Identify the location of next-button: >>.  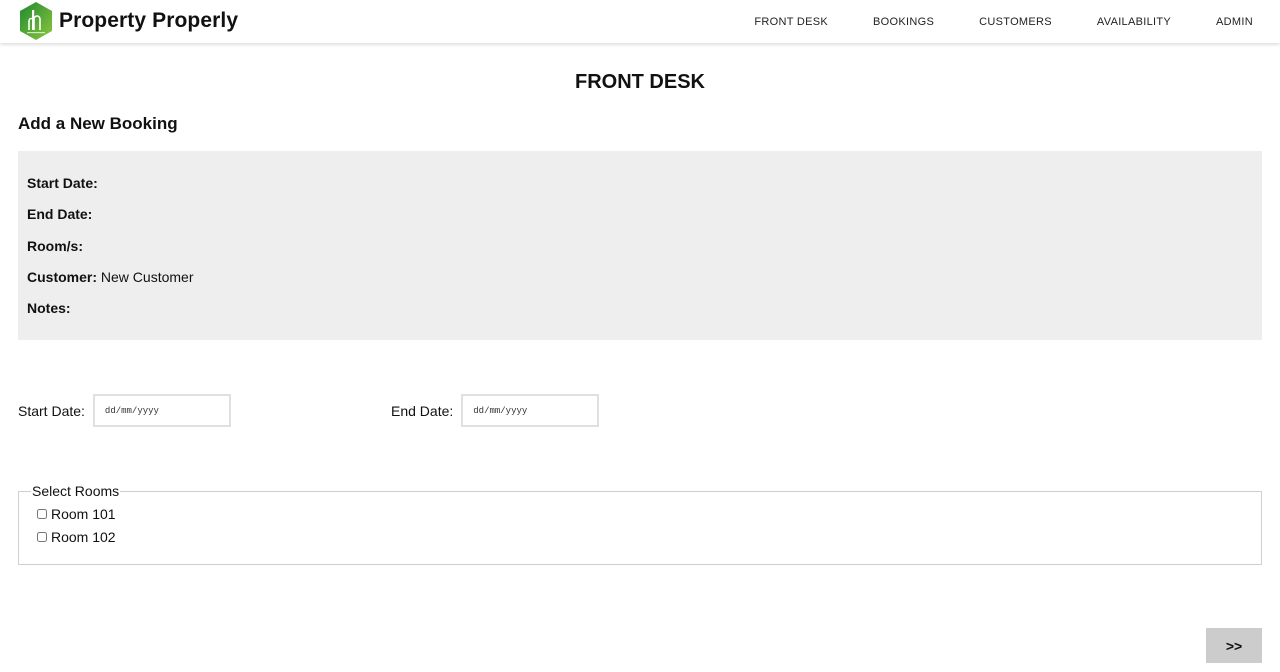
(1234, 645).